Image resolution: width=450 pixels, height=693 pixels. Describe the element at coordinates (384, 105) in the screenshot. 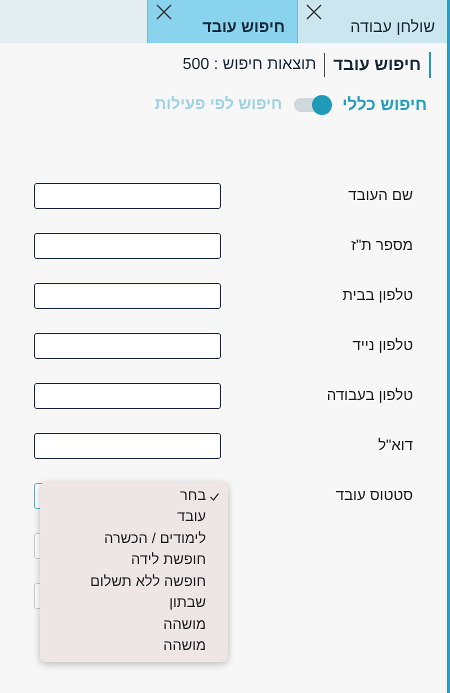

I see `general-search-label: חיפוש כללי` at that location.